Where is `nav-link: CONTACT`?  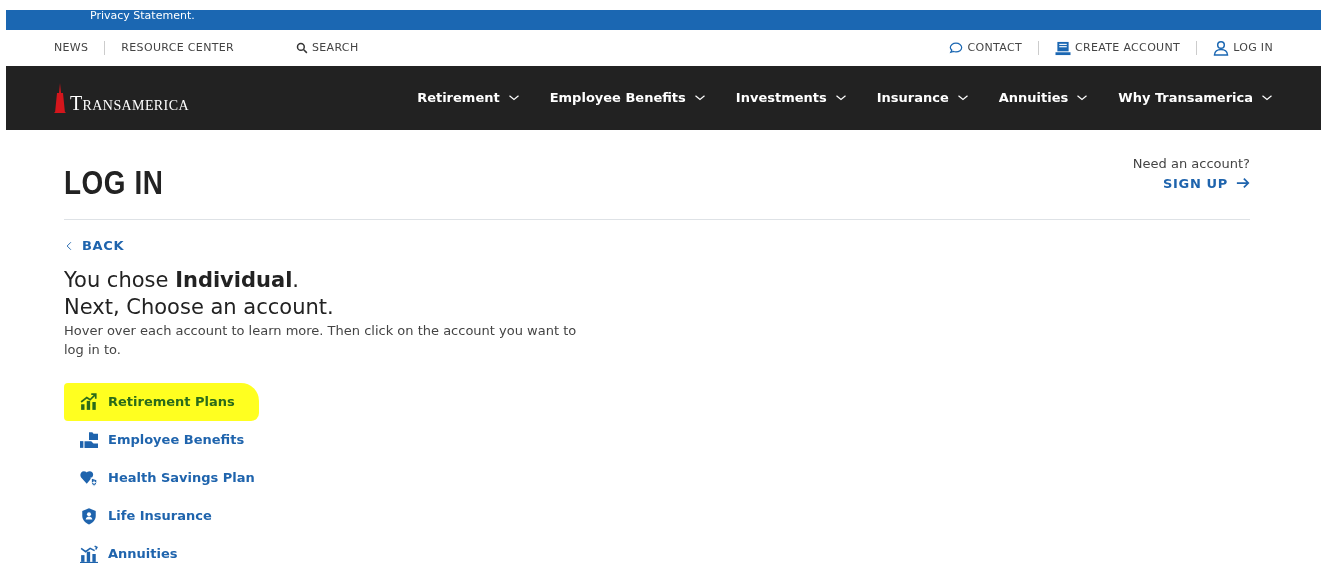 nav-link: CONTACT is located at coordinates (985, 48).